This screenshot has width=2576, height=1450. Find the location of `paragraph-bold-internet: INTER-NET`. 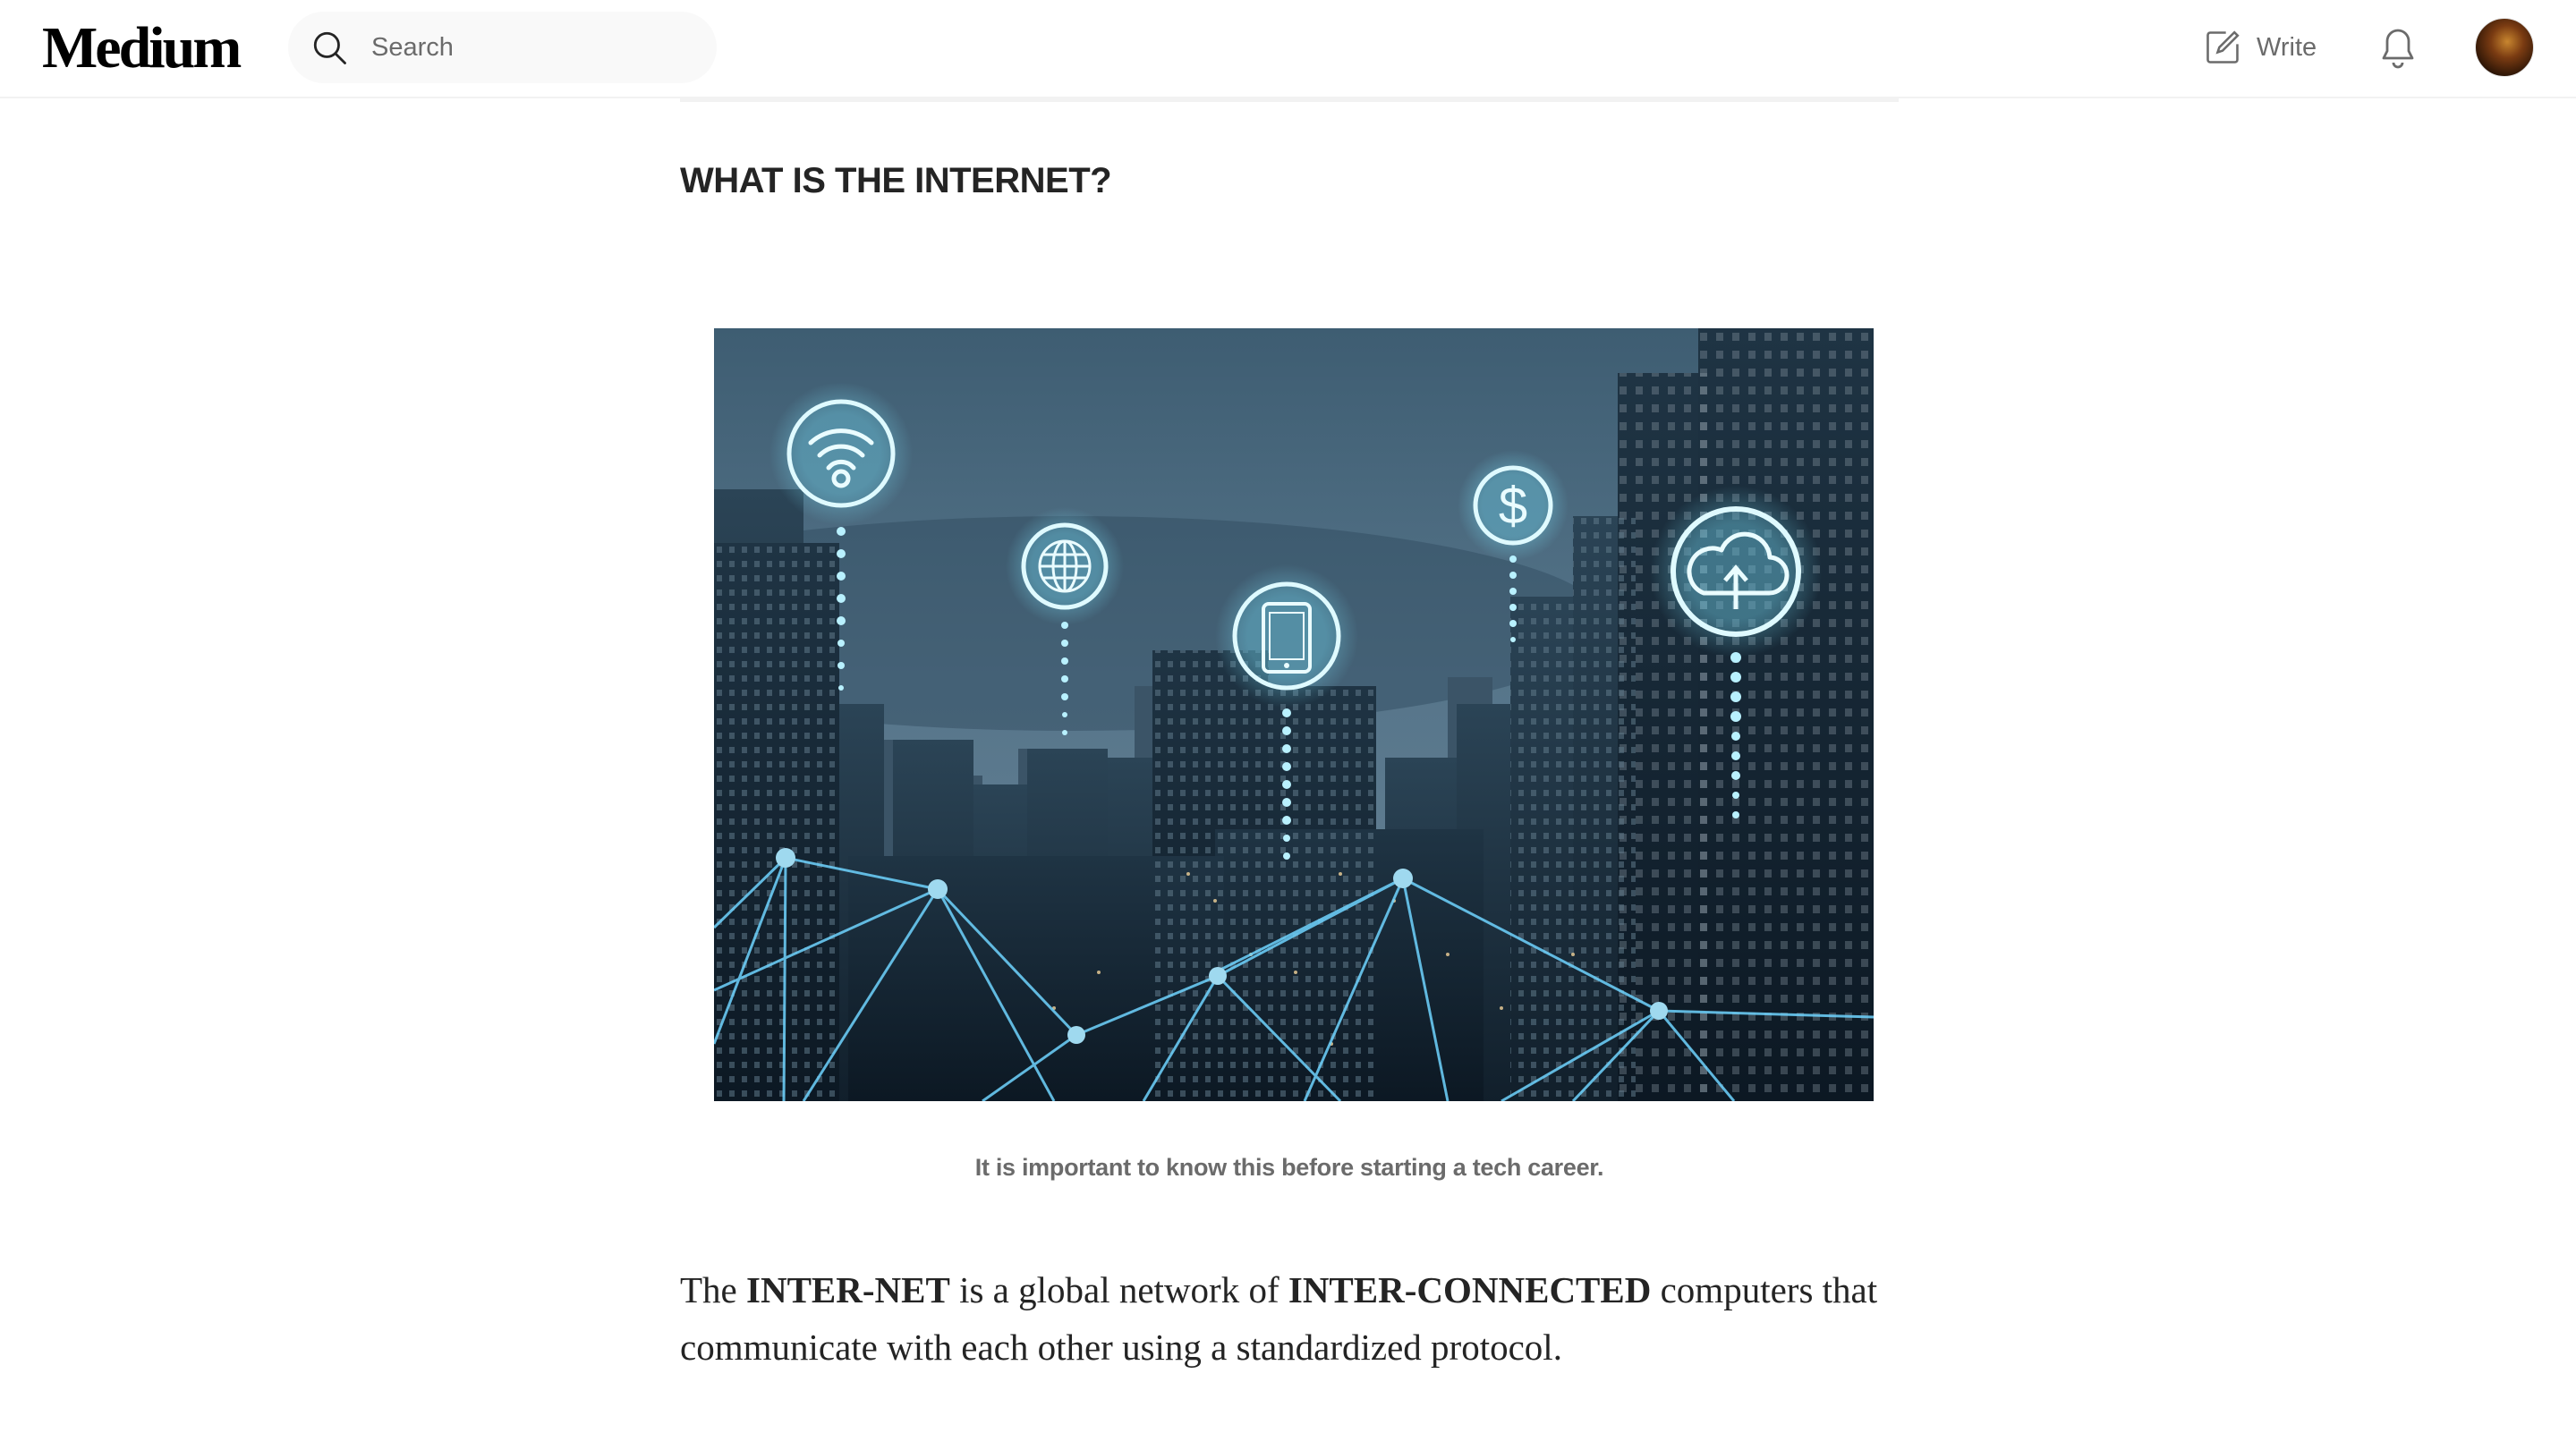

paragraph-bold-internet: INTER-NET is located at coordinates (848, 1289).